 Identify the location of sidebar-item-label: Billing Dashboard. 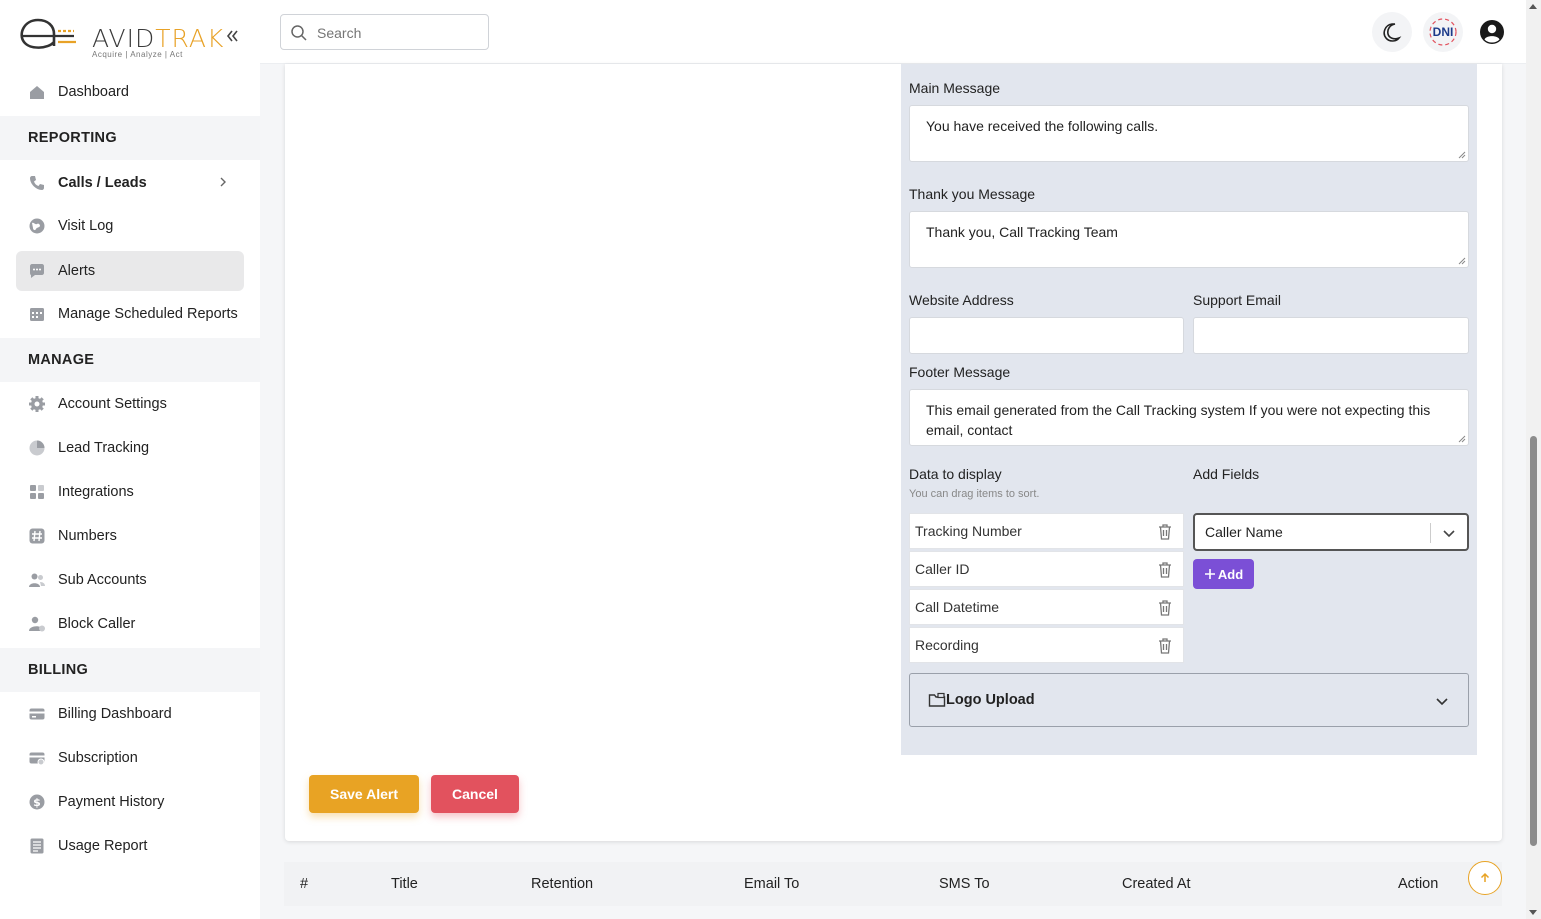
(115, 714).